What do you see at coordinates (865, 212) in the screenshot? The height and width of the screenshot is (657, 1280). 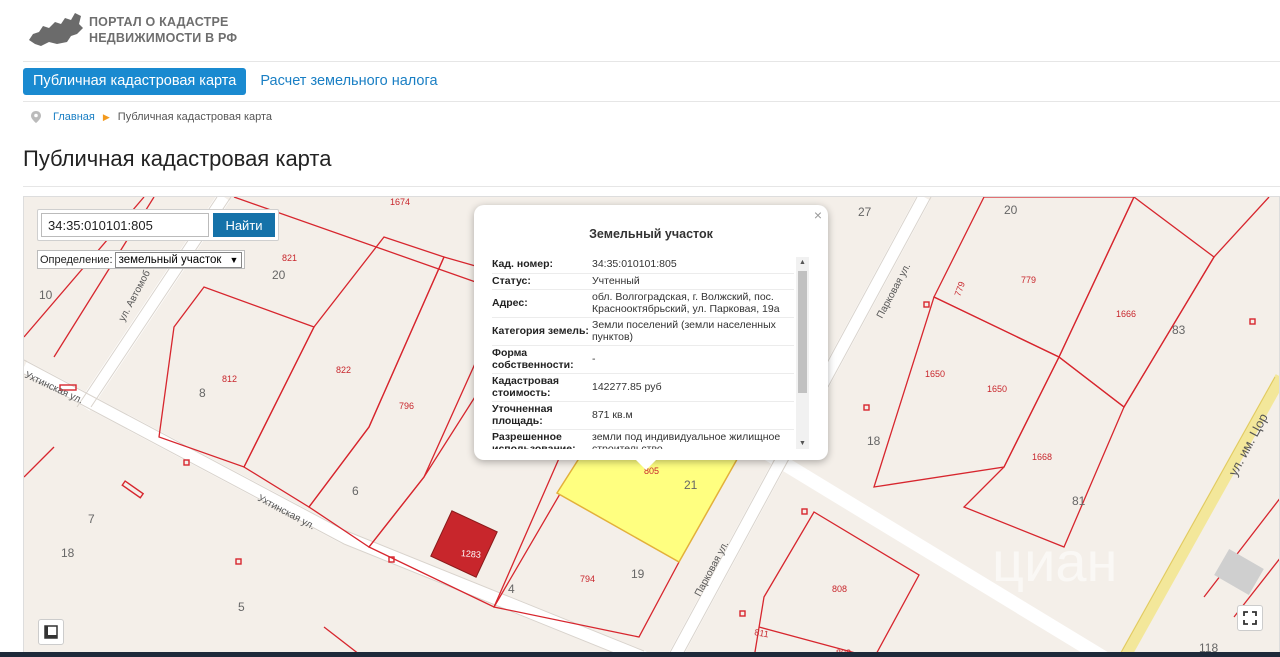 I see `label: 27` at bounding box center [865, 212].